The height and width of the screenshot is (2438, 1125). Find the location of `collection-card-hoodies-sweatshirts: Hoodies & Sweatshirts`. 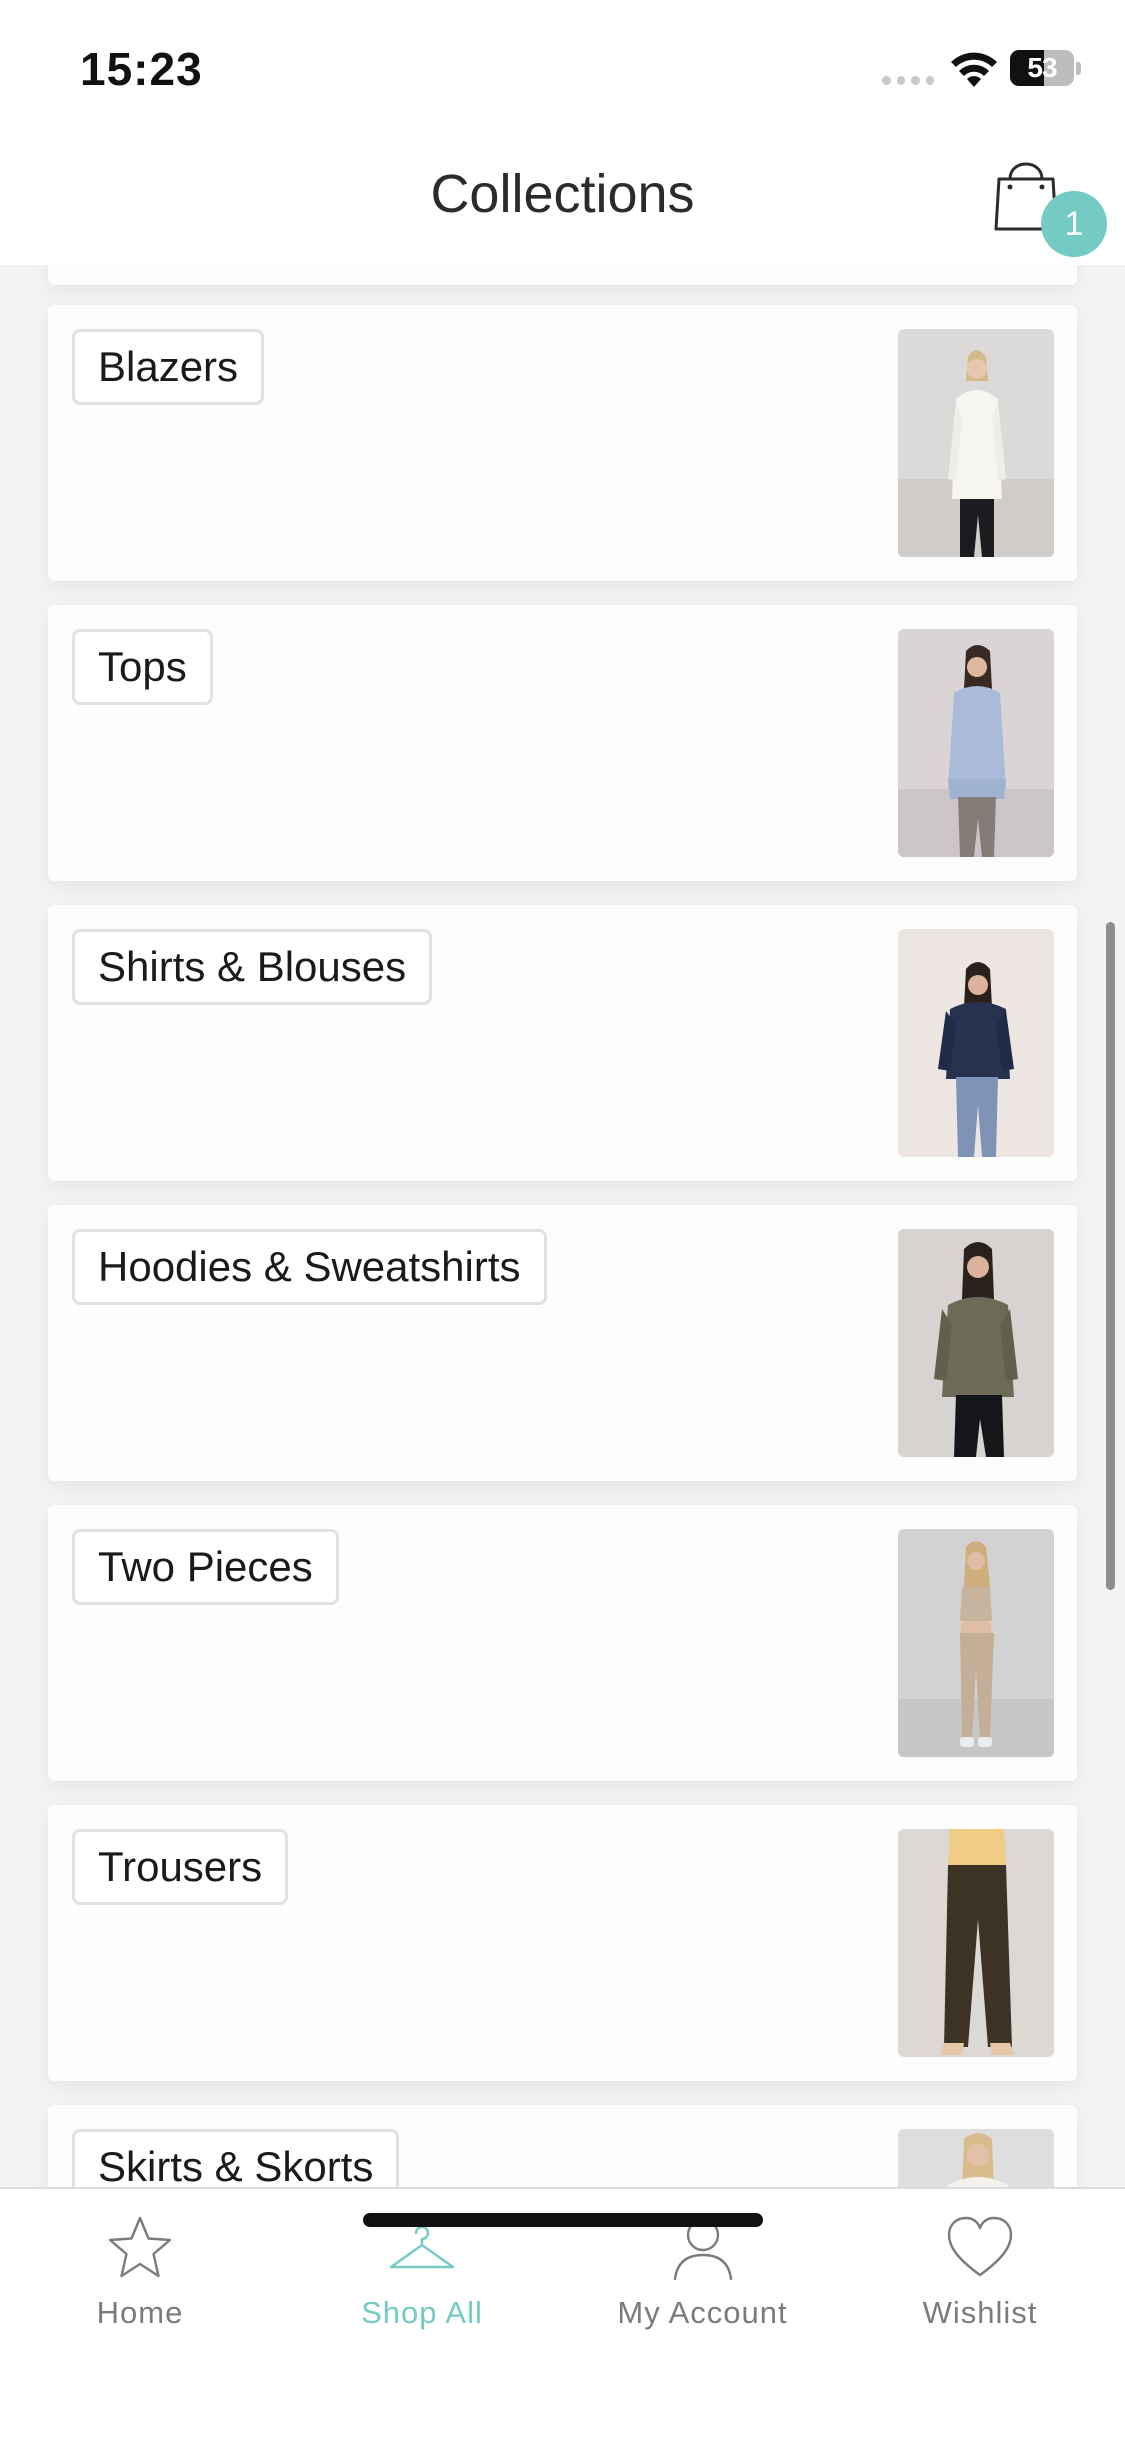

collection-card-hoodies-sweatshirts: Hoodies & Sweatshirts is located at coordinates (562, 1343).